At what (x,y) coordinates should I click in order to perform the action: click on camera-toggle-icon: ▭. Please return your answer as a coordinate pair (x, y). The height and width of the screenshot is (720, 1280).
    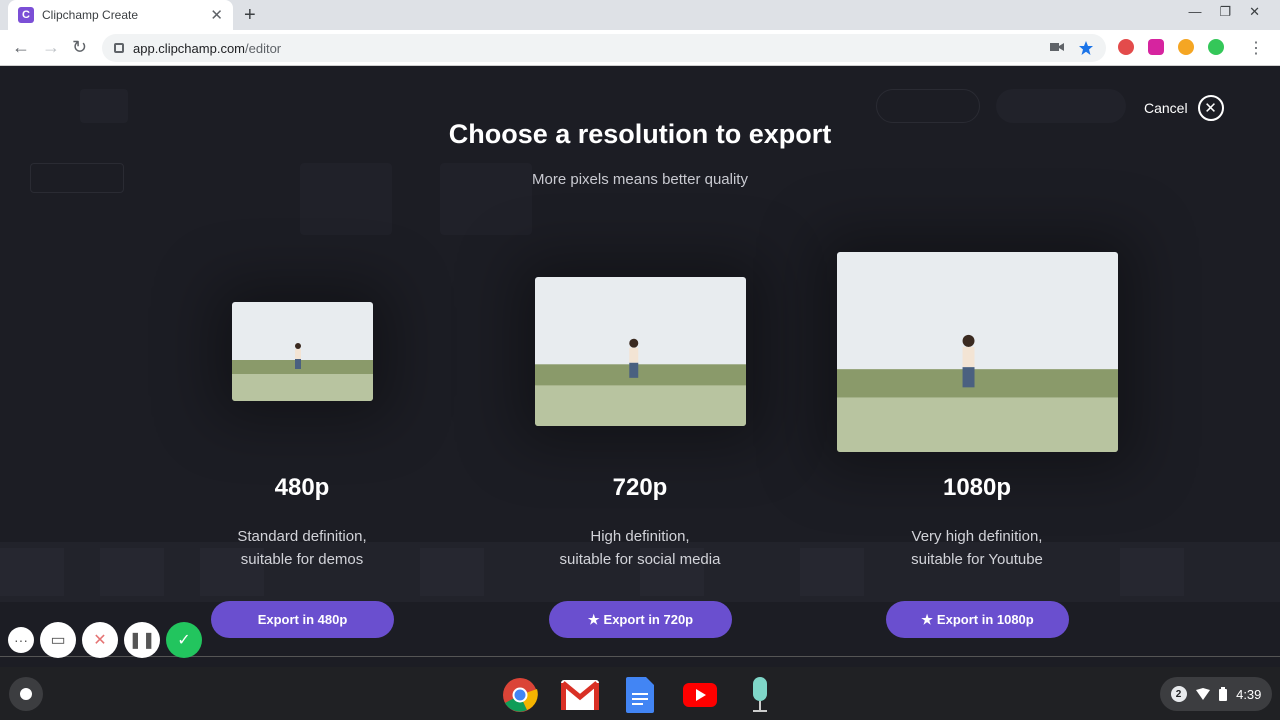
    Looking at the image, I should click on (58, 640).